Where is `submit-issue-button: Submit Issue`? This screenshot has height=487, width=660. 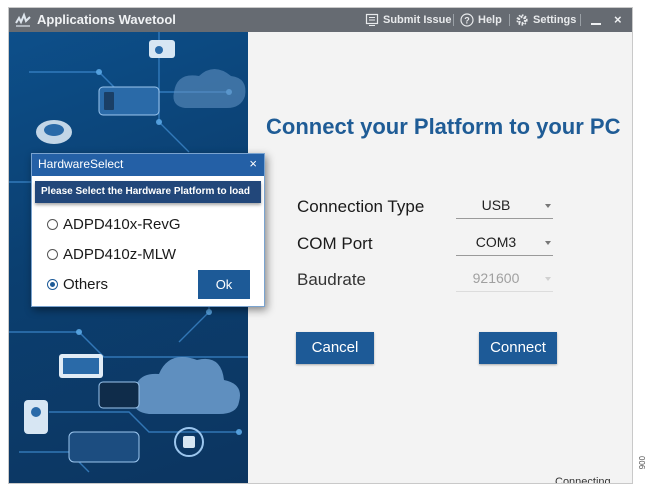 submit-issue-button: Submit Issue is located at coordinates (408, 20).